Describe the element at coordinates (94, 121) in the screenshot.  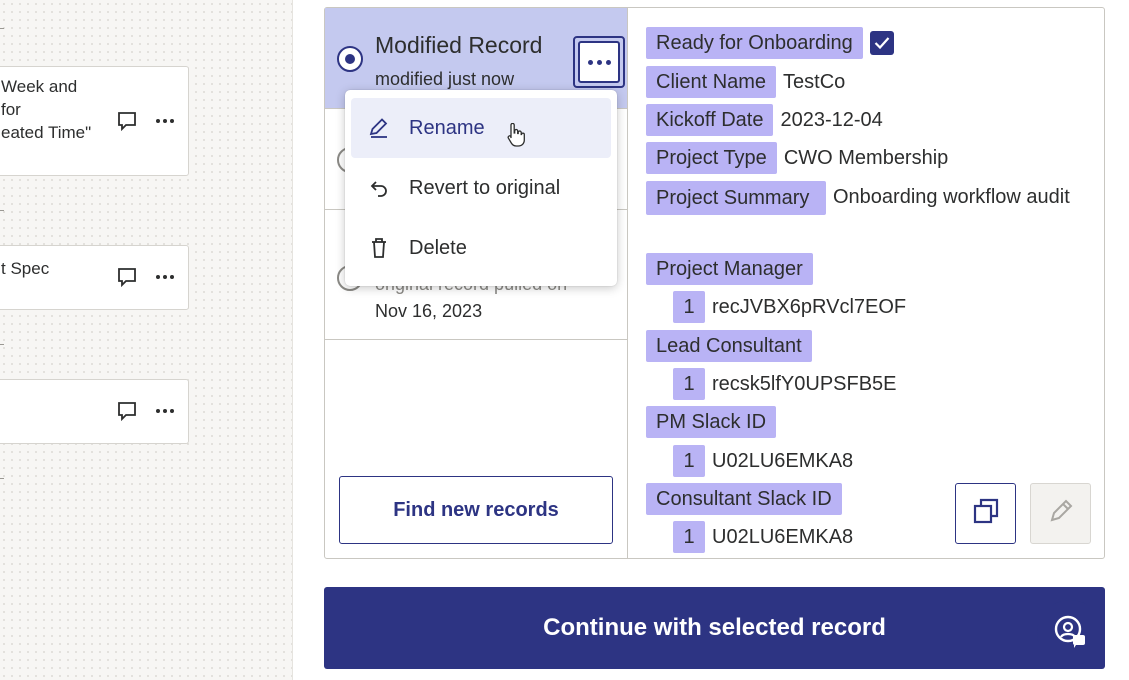
I see `step-card: Week and for eated Time"` at that location.